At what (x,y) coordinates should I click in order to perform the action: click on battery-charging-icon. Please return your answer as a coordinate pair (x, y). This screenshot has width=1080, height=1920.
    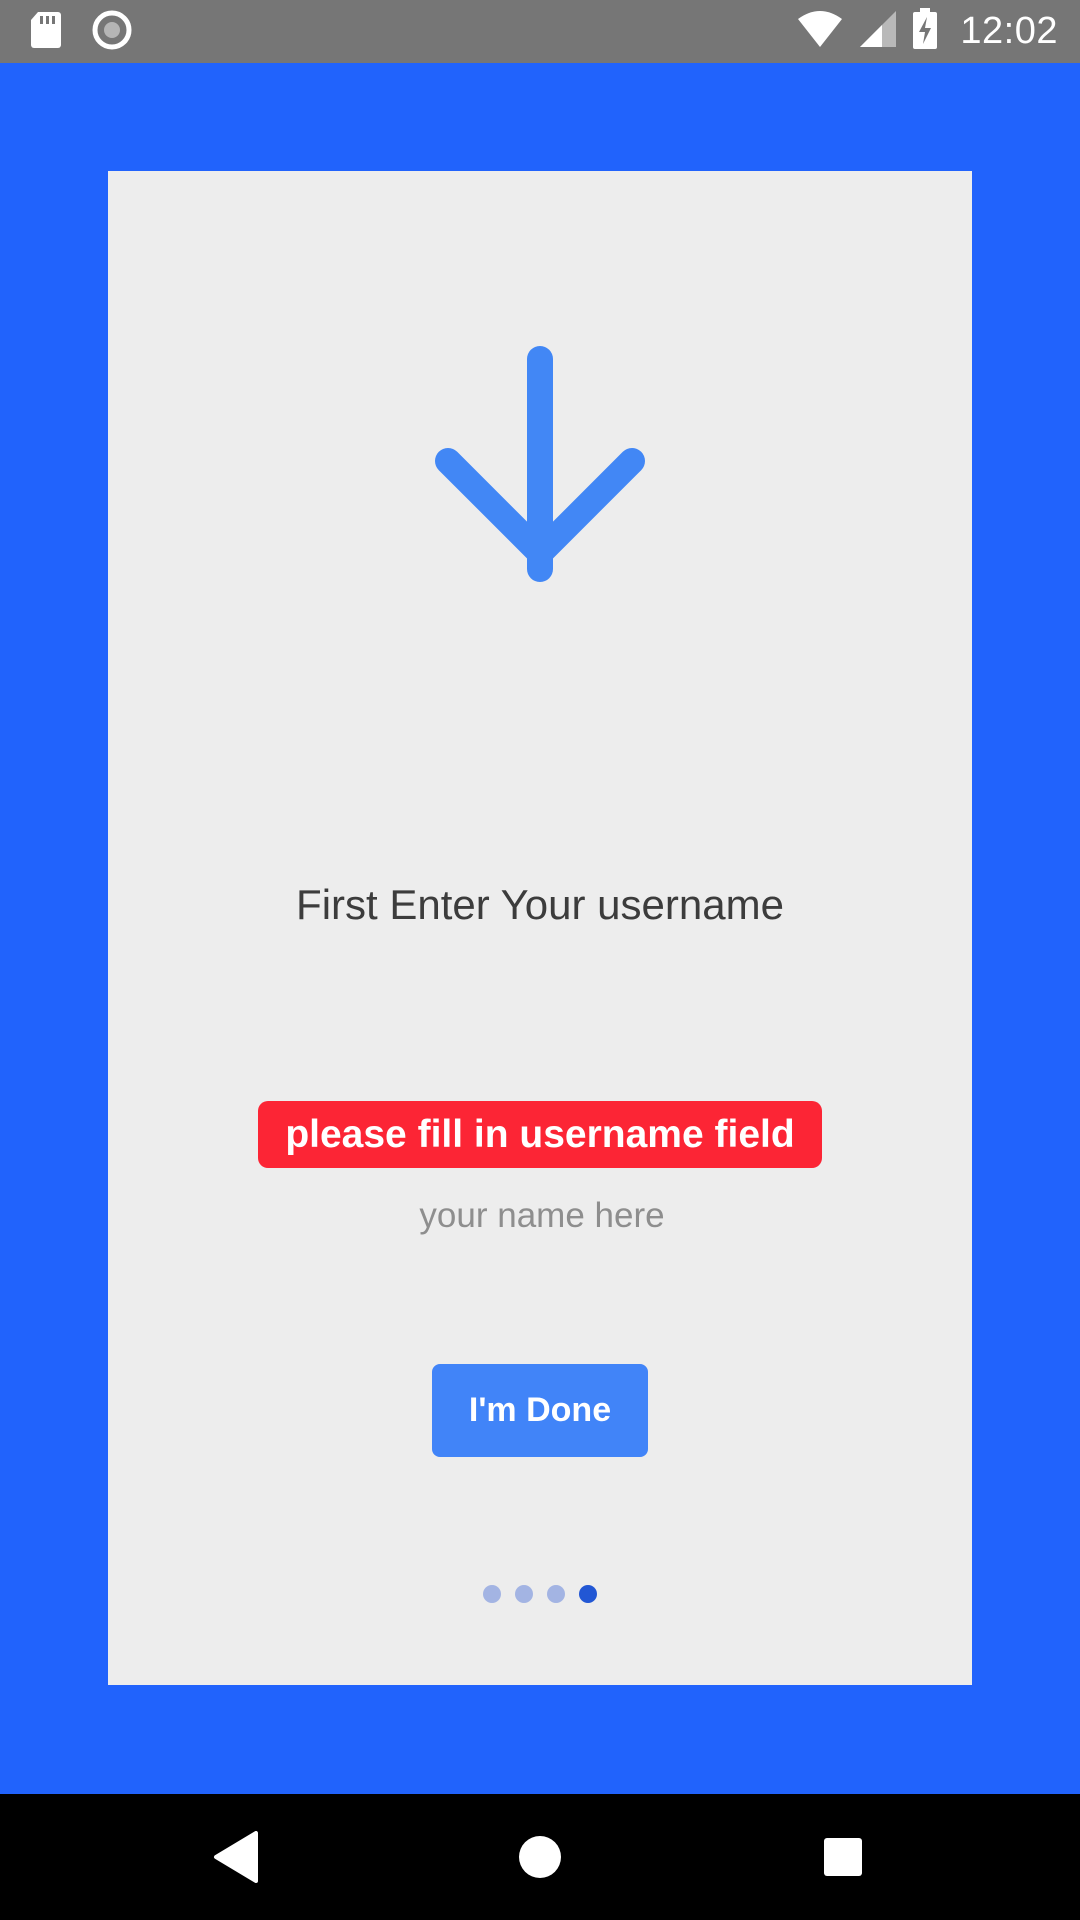
    Looking at the image, I should click on (925, 31).